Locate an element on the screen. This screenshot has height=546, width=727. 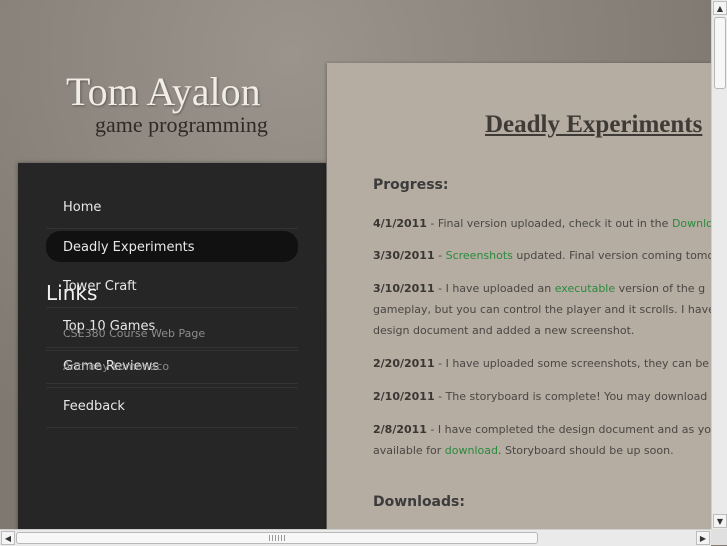
entry-text: available for is located at coordinates (409, 450).